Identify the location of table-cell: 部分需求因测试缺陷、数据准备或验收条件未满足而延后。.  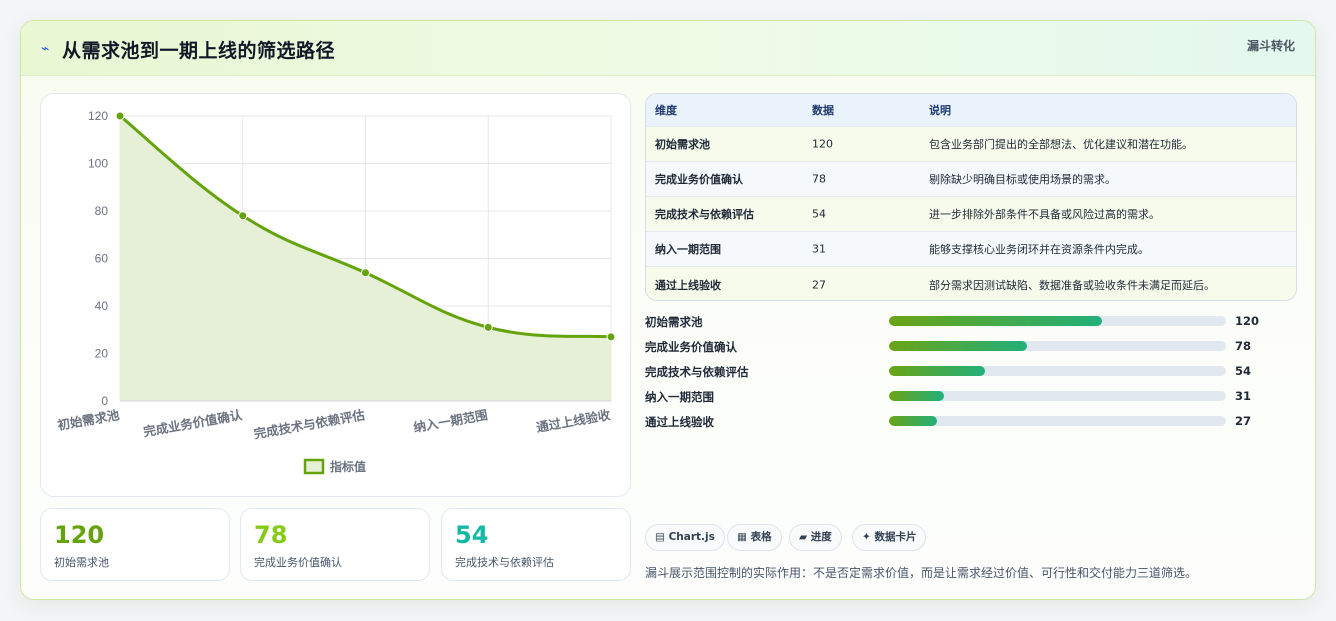
(1072, 285).